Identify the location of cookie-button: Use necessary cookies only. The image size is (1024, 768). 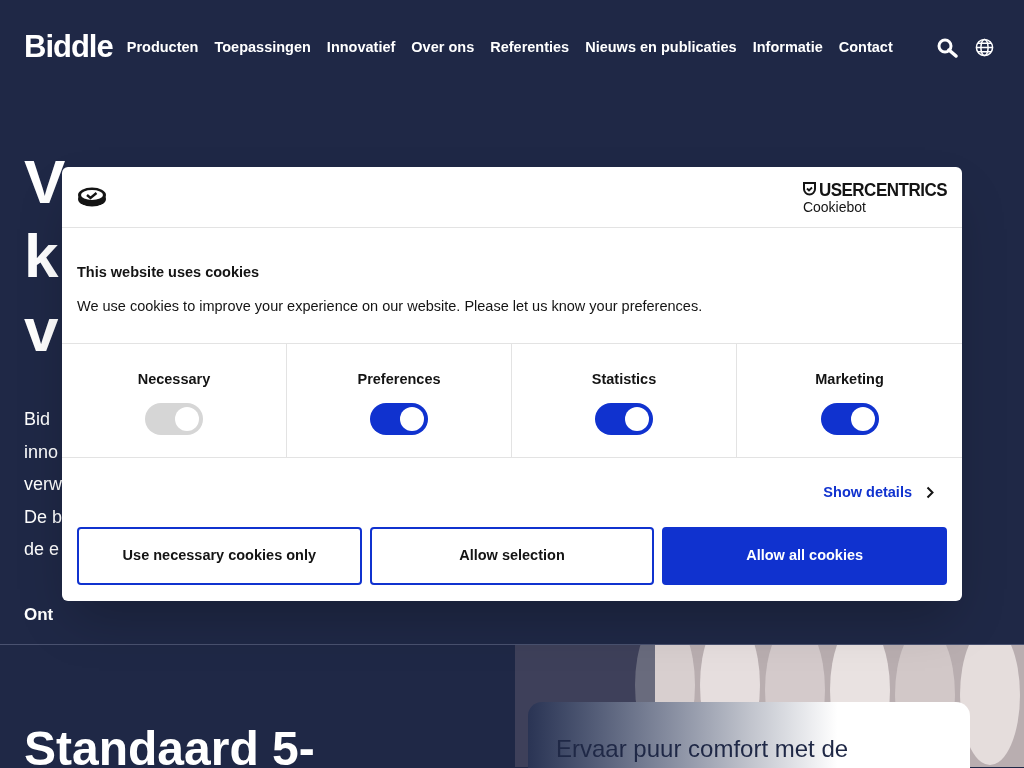
(219, 556).